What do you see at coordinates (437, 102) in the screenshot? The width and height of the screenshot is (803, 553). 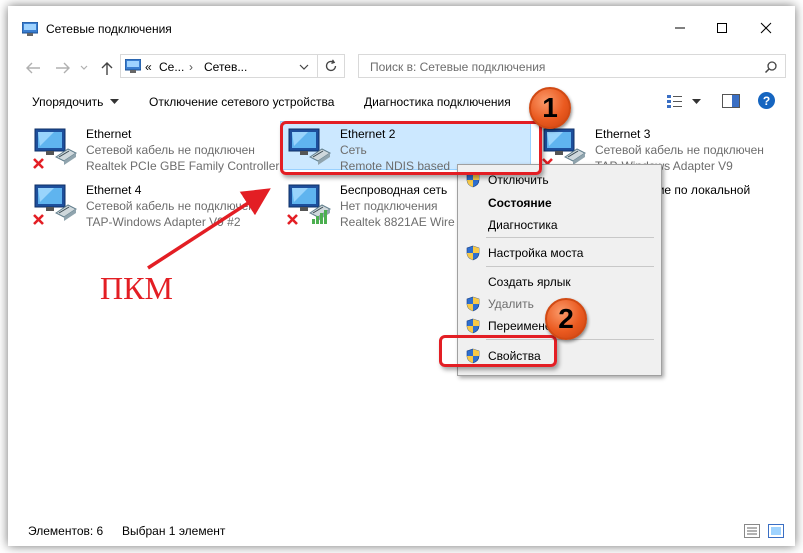 I see `diagnose-connection-button: Диагностика подключения` at bounding box center [437, 102].